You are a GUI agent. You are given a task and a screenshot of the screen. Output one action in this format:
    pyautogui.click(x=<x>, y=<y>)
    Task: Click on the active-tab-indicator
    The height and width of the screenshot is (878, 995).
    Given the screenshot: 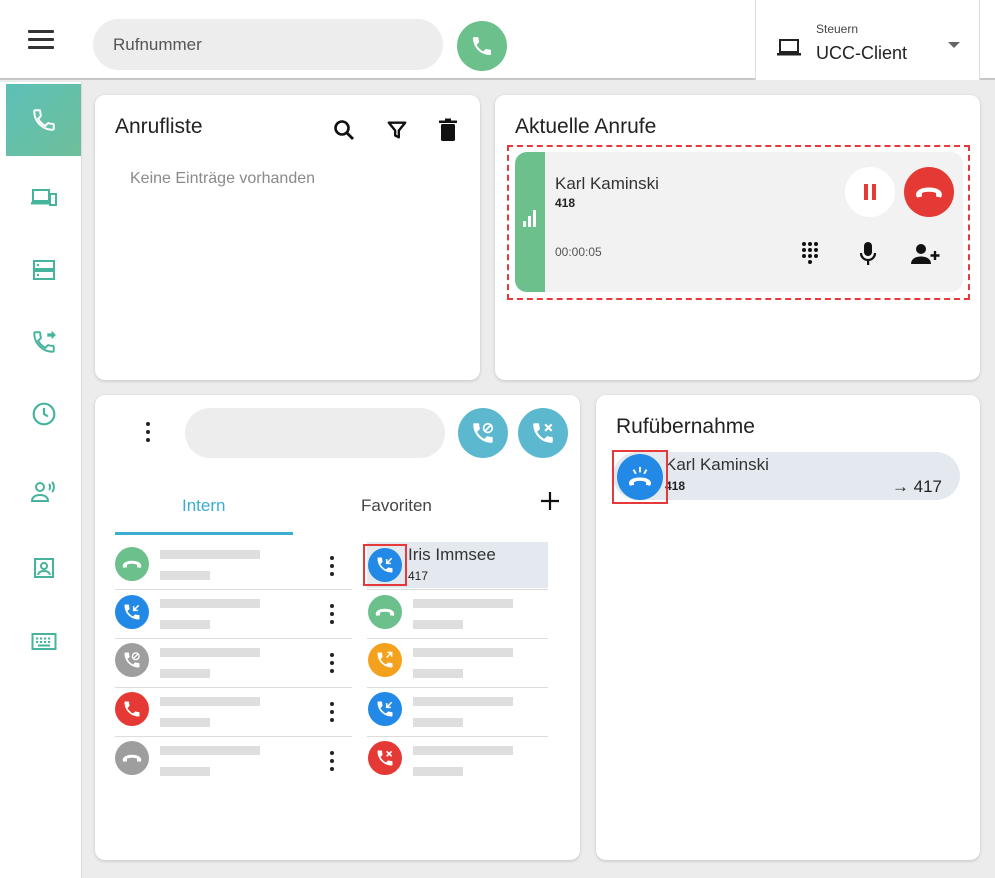 What is the action you would take?
    pyautogui.click(x=204, y=533)
    